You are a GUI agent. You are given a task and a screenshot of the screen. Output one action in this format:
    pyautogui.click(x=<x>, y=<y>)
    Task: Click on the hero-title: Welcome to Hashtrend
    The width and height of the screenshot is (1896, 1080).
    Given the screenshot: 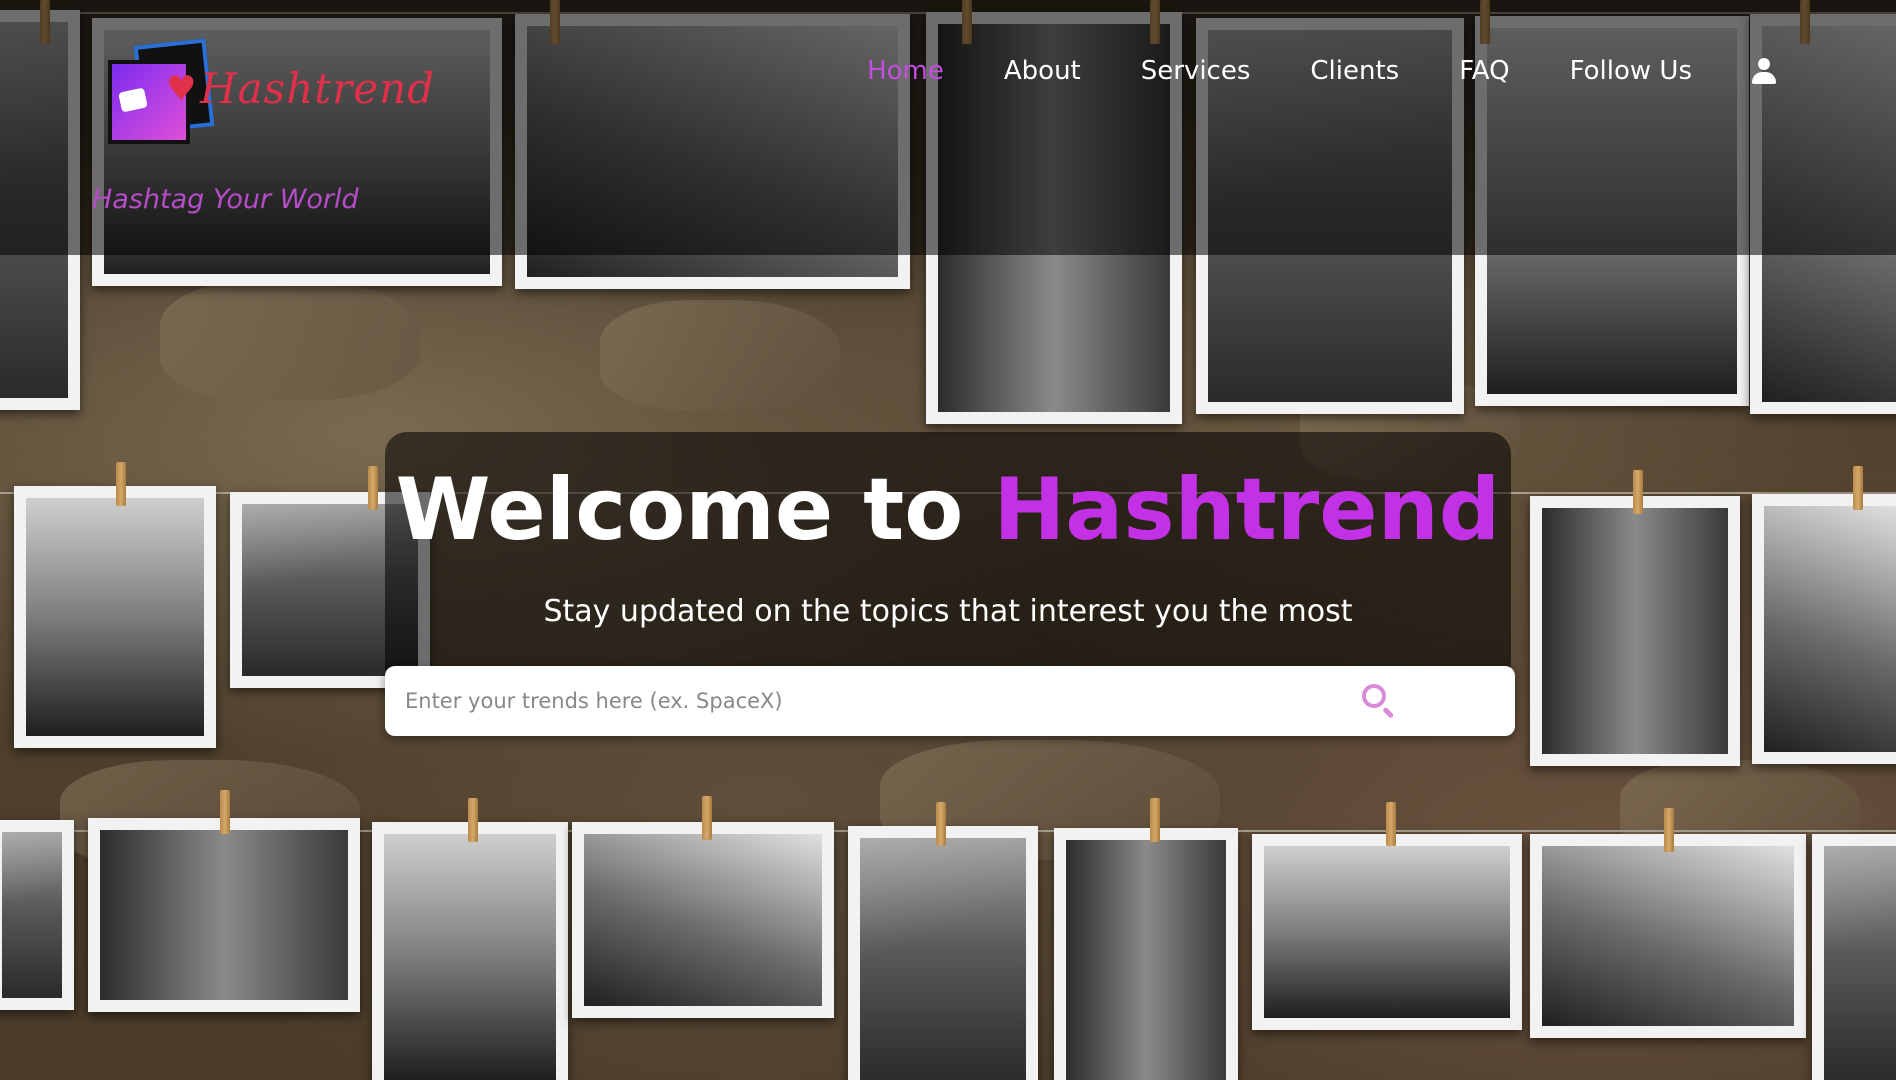 What is the action you would take?
    pyautogui.click(x=948, y=510)
    